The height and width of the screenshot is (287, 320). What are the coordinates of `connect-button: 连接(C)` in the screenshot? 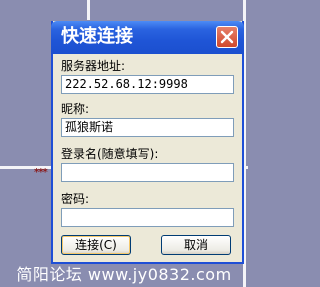 It's located at (96, 245).